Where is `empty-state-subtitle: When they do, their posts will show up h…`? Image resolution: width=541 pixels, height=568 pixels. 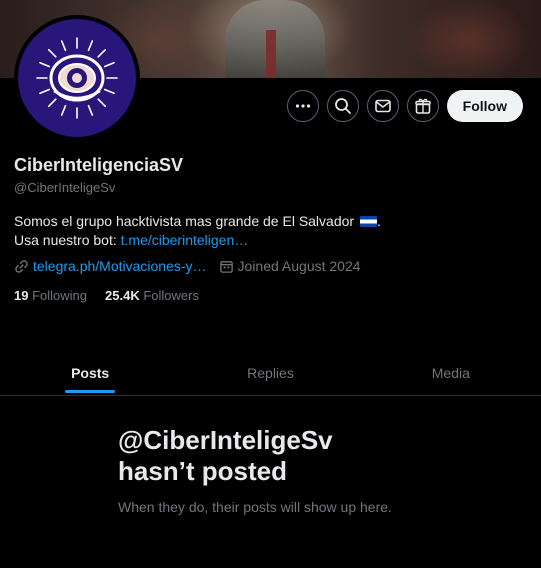 empty-state-subtitle: When they do, their posts will show up h… is located at coordinates (255, 507).